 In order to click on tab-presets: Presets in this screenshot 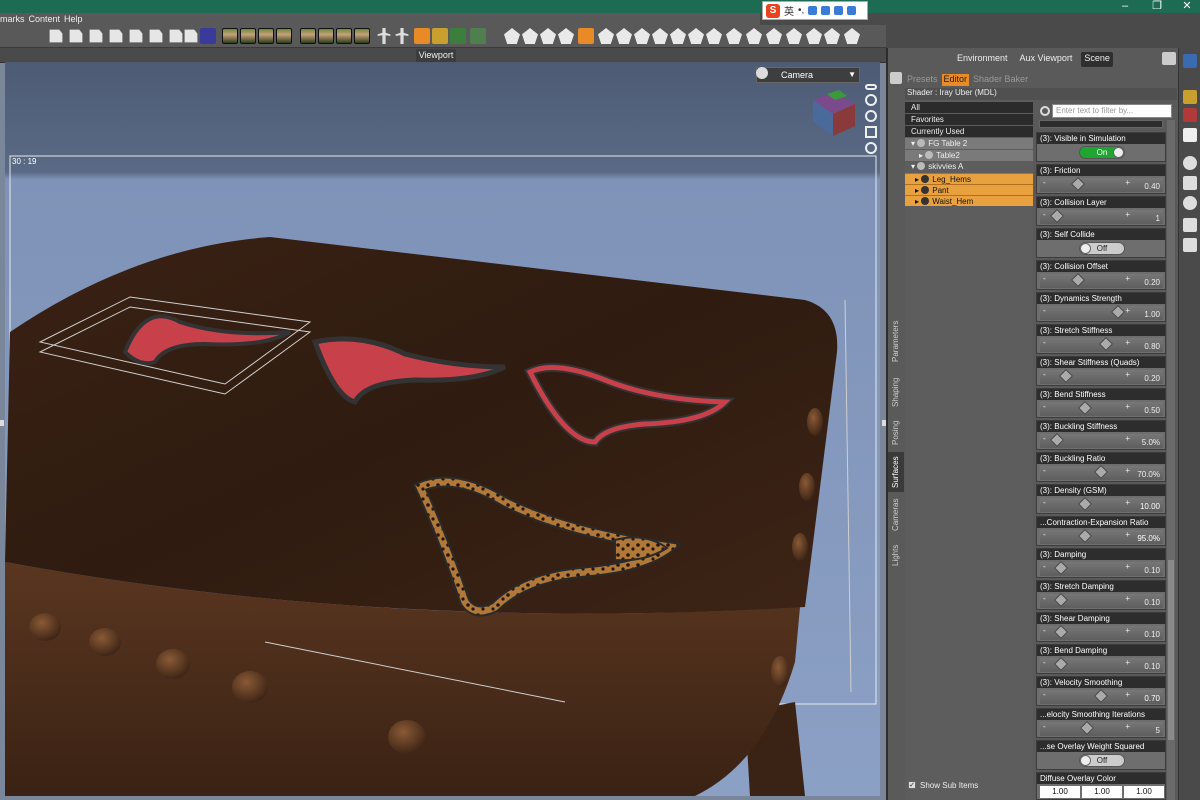, I will do `click(922, 80)`.